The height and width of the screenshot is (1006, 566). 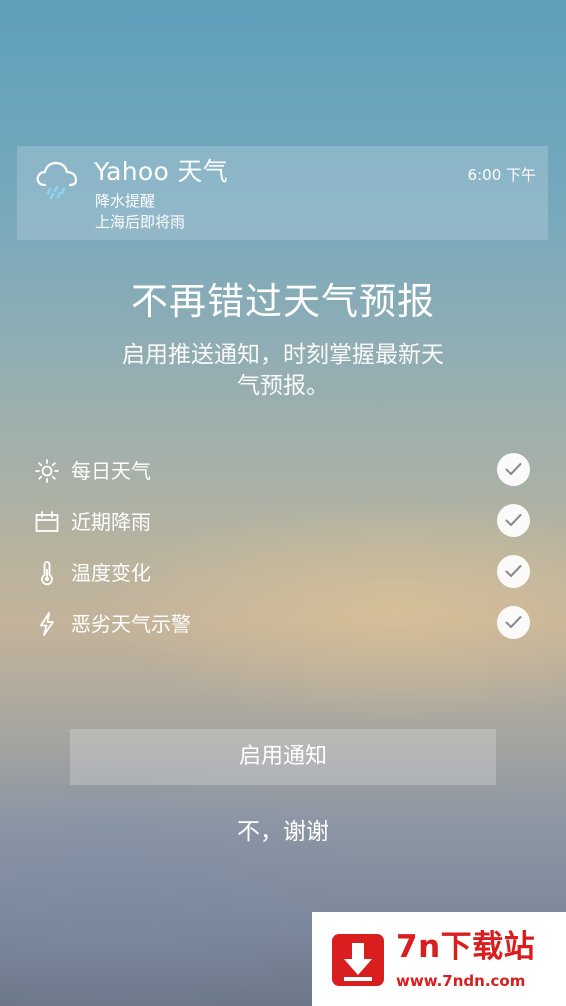 I want to click on notification-card: Yahoo 天气 降水提醒 上海后即将雨 6:00 下午, so click(x=282, y=193).